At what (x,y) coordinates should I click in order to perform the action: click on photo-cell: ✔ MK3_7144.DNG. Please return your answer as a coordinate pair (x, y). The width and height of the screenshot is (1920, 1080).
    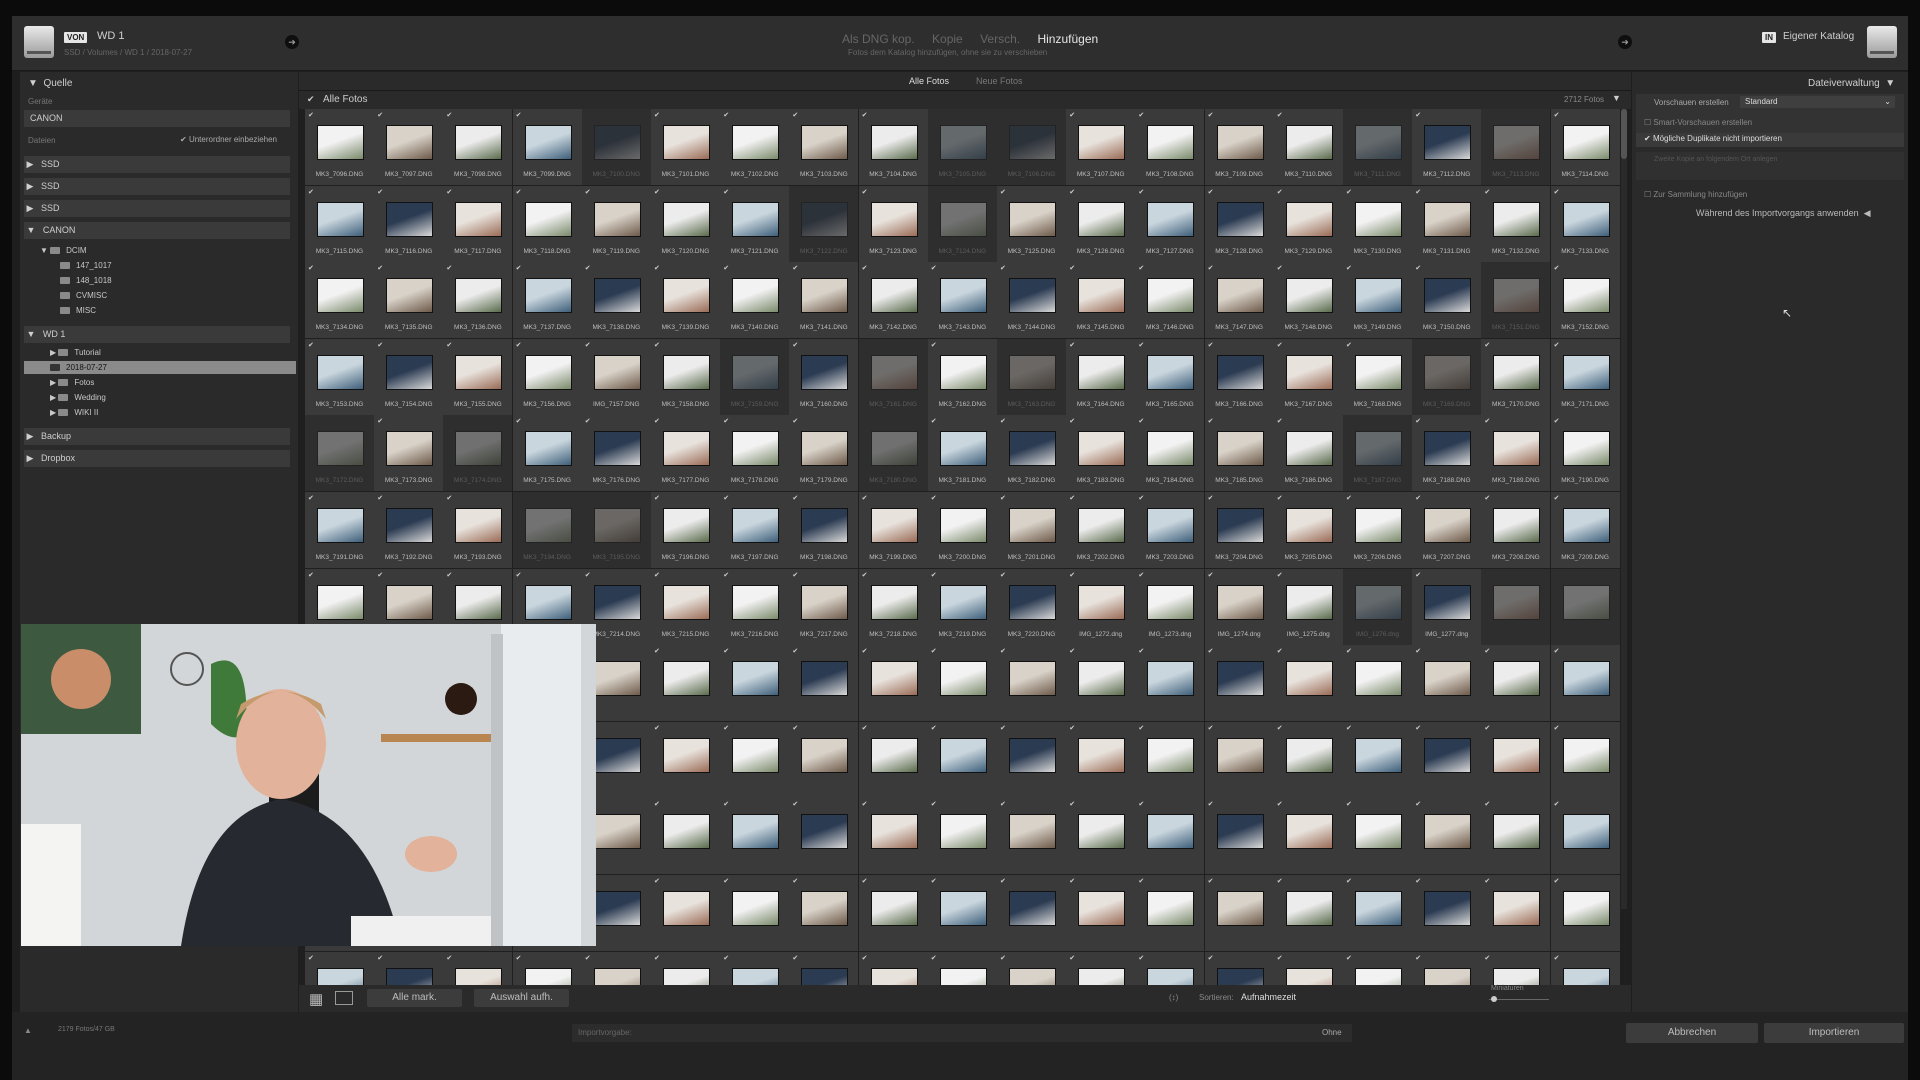
    Looking at the image, I should click on (1031, 300).